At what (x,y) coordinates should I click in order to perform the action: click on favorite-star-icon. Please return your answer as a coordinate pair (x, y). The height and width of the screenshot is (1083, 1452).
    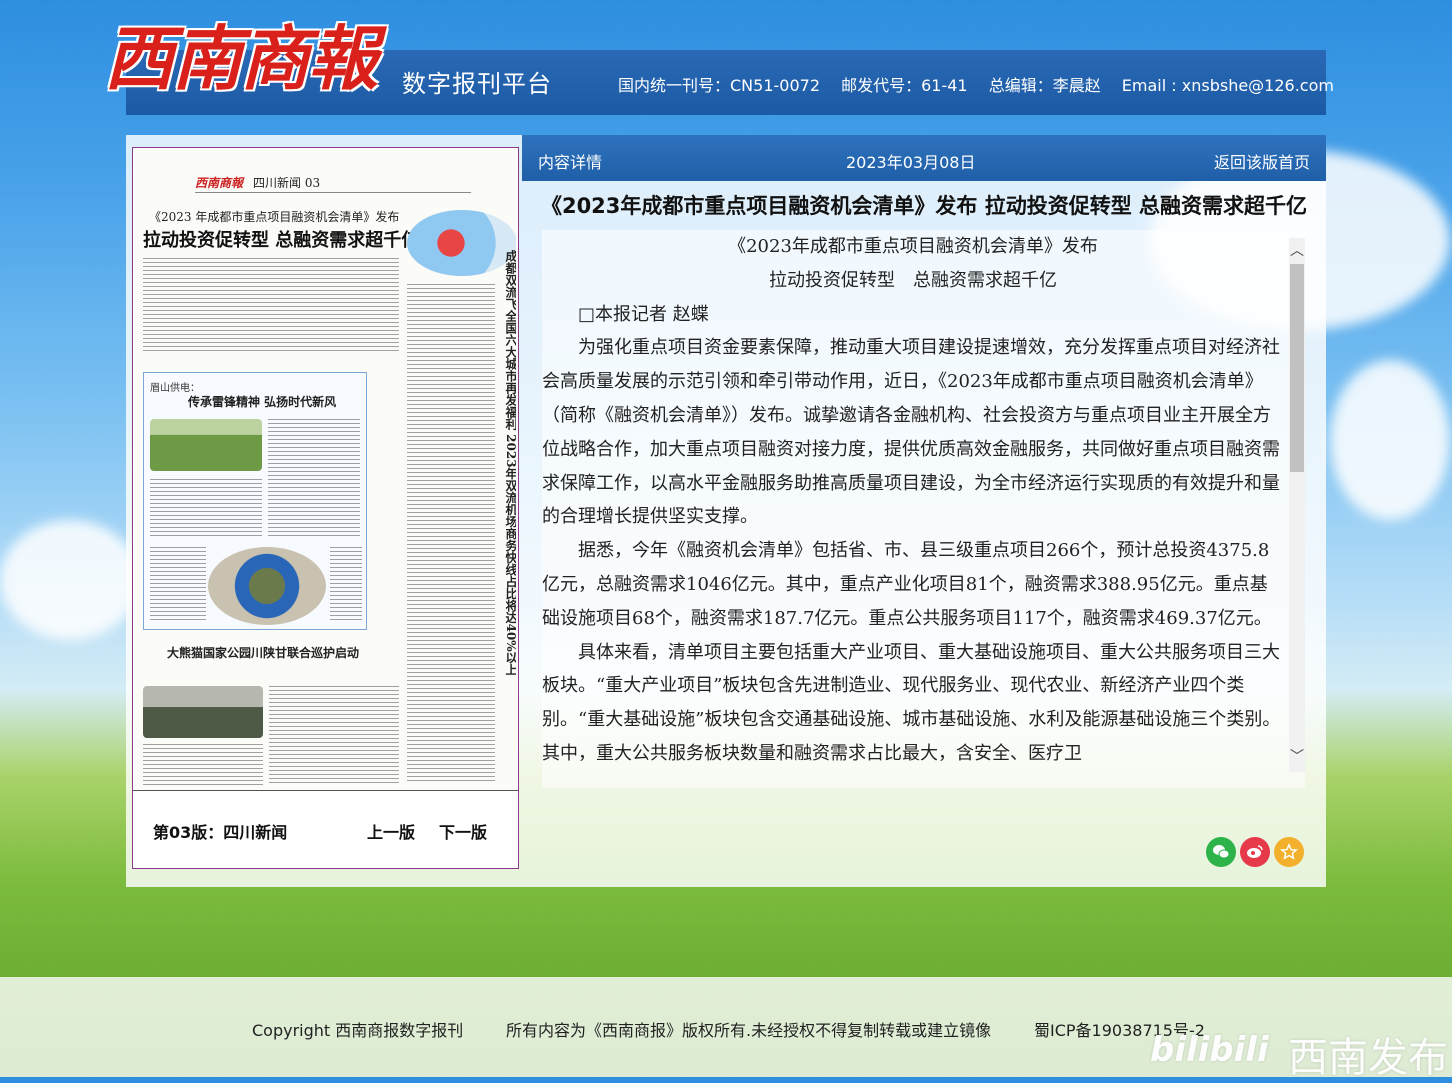
    Looking at the image, I should click on (1289, 852).